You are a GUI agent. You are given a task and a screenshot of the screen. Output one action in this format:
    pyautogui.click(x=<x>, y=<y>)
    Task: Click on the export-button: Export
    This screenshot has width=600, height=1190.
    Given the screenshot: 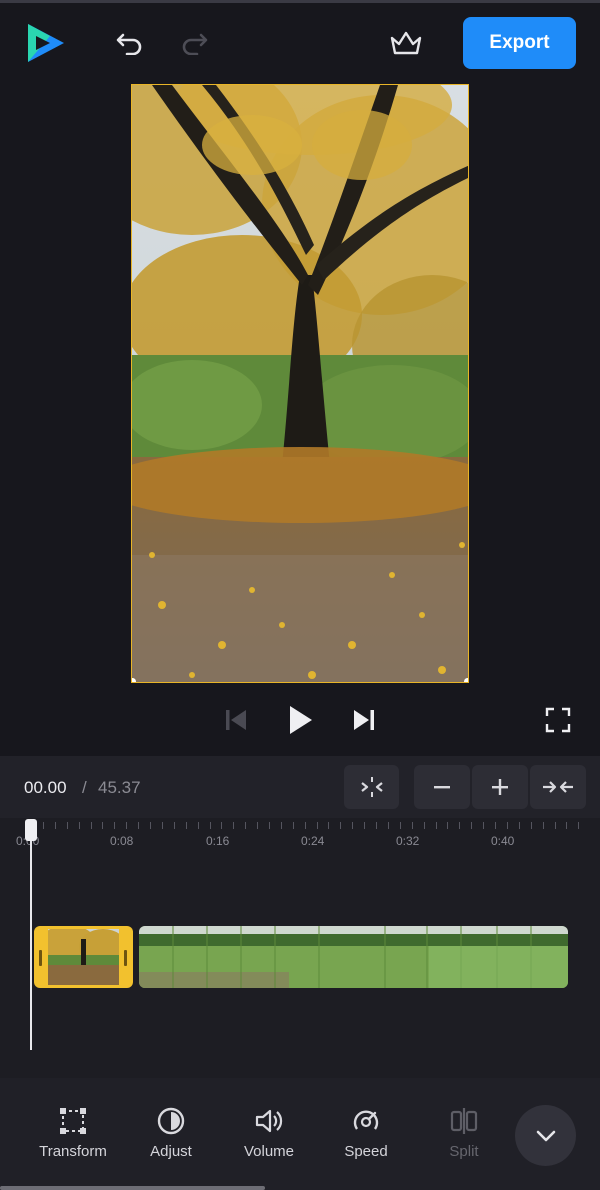 What is the action you would take?
    pyautogui.click(x=519, y=43)
    